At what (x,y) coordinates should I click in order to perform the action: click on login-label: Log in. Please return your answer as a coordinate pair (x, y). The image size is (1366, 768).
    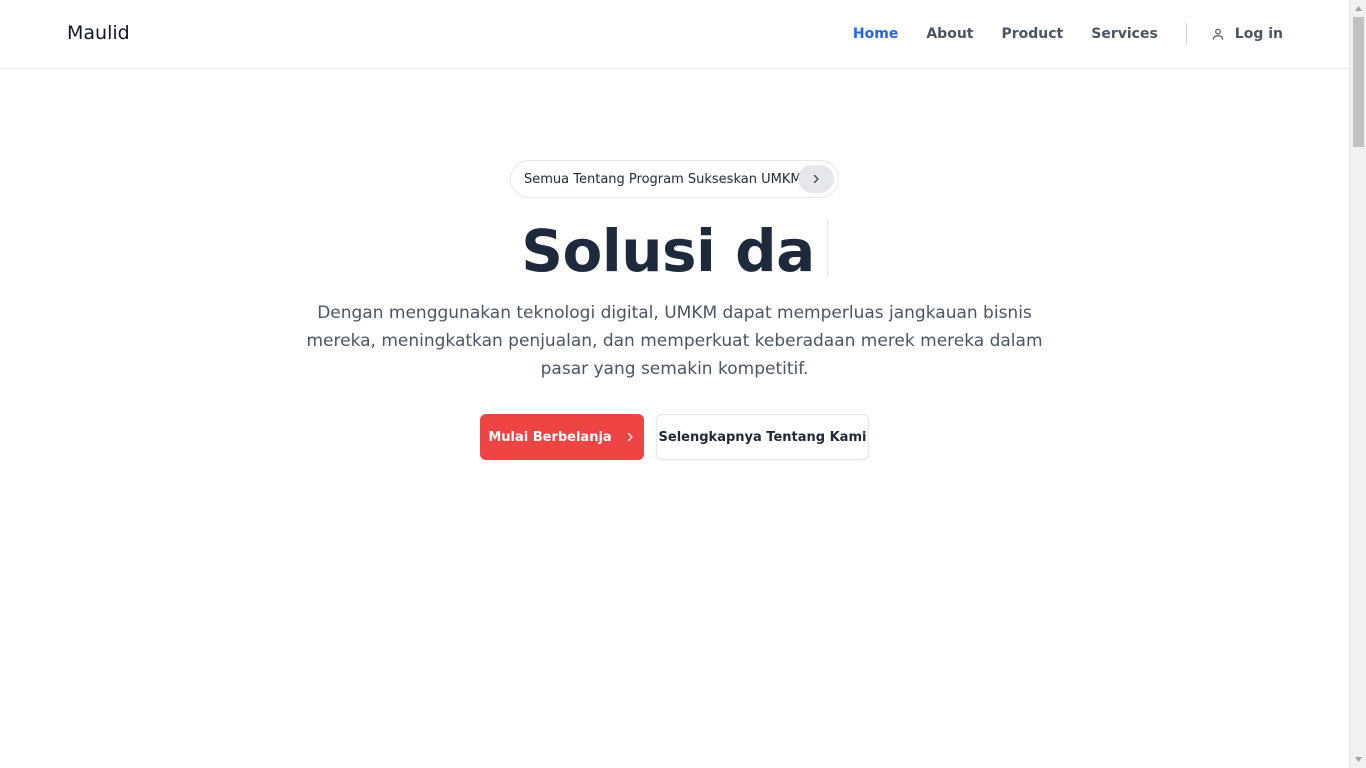
    Looking at the image, I should click on (1258, 34).